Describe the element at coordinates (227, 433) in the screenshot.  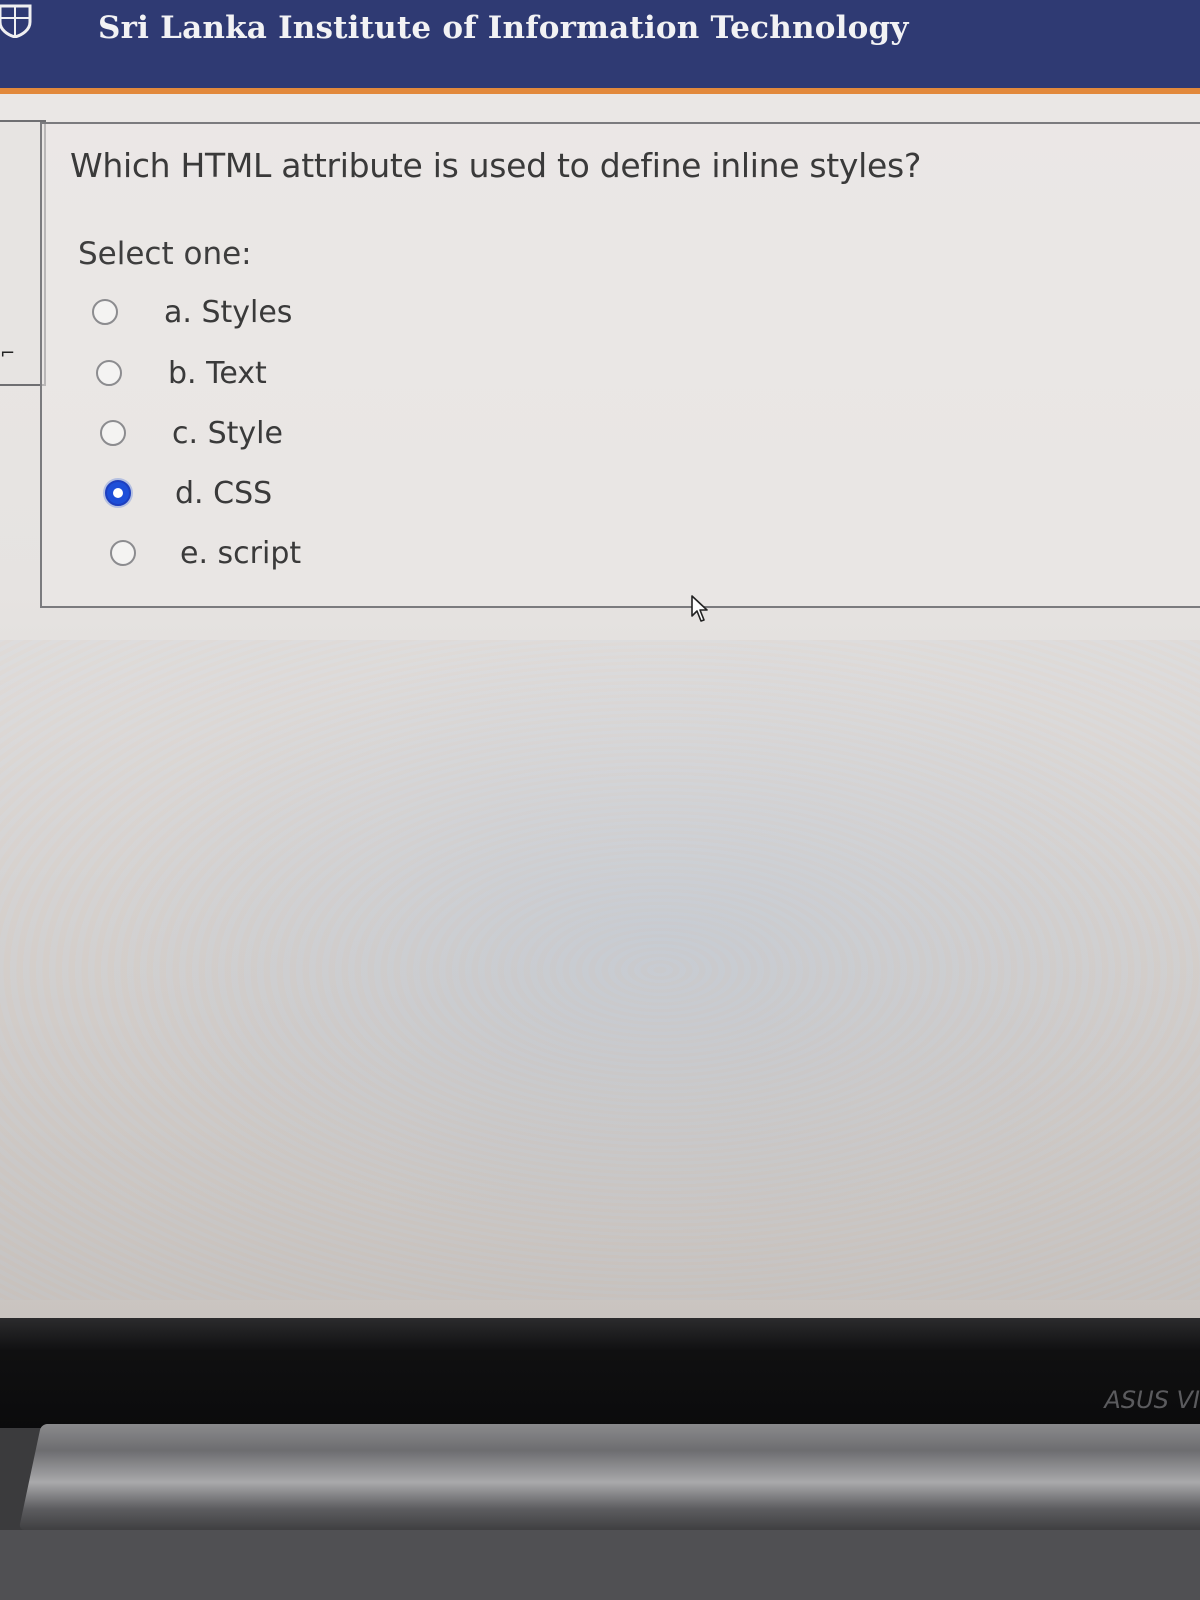
I see `option-label: c. Style` at that location.